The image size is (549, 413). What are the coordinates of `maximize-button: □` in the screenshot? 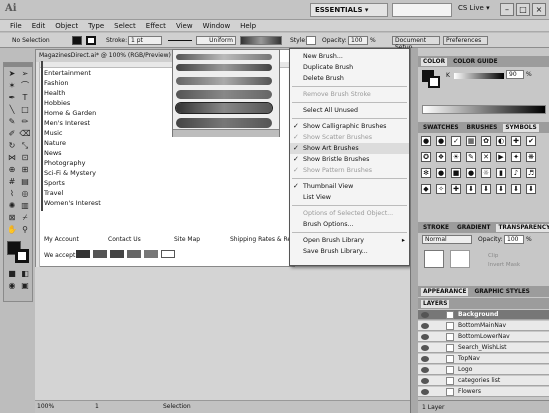 It's located at (523, 9).